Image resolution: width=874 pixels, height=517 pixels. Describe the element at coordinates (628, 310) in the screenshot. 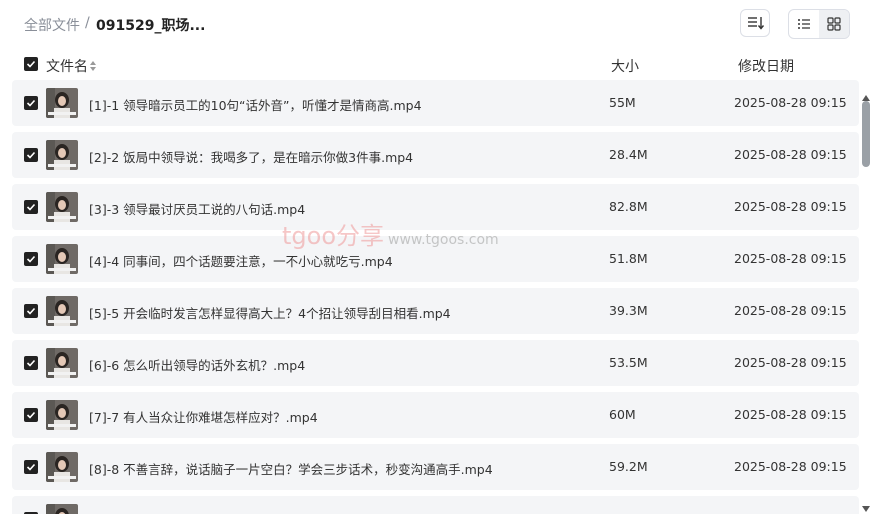

I see `file-size: 39.3M` at that location.